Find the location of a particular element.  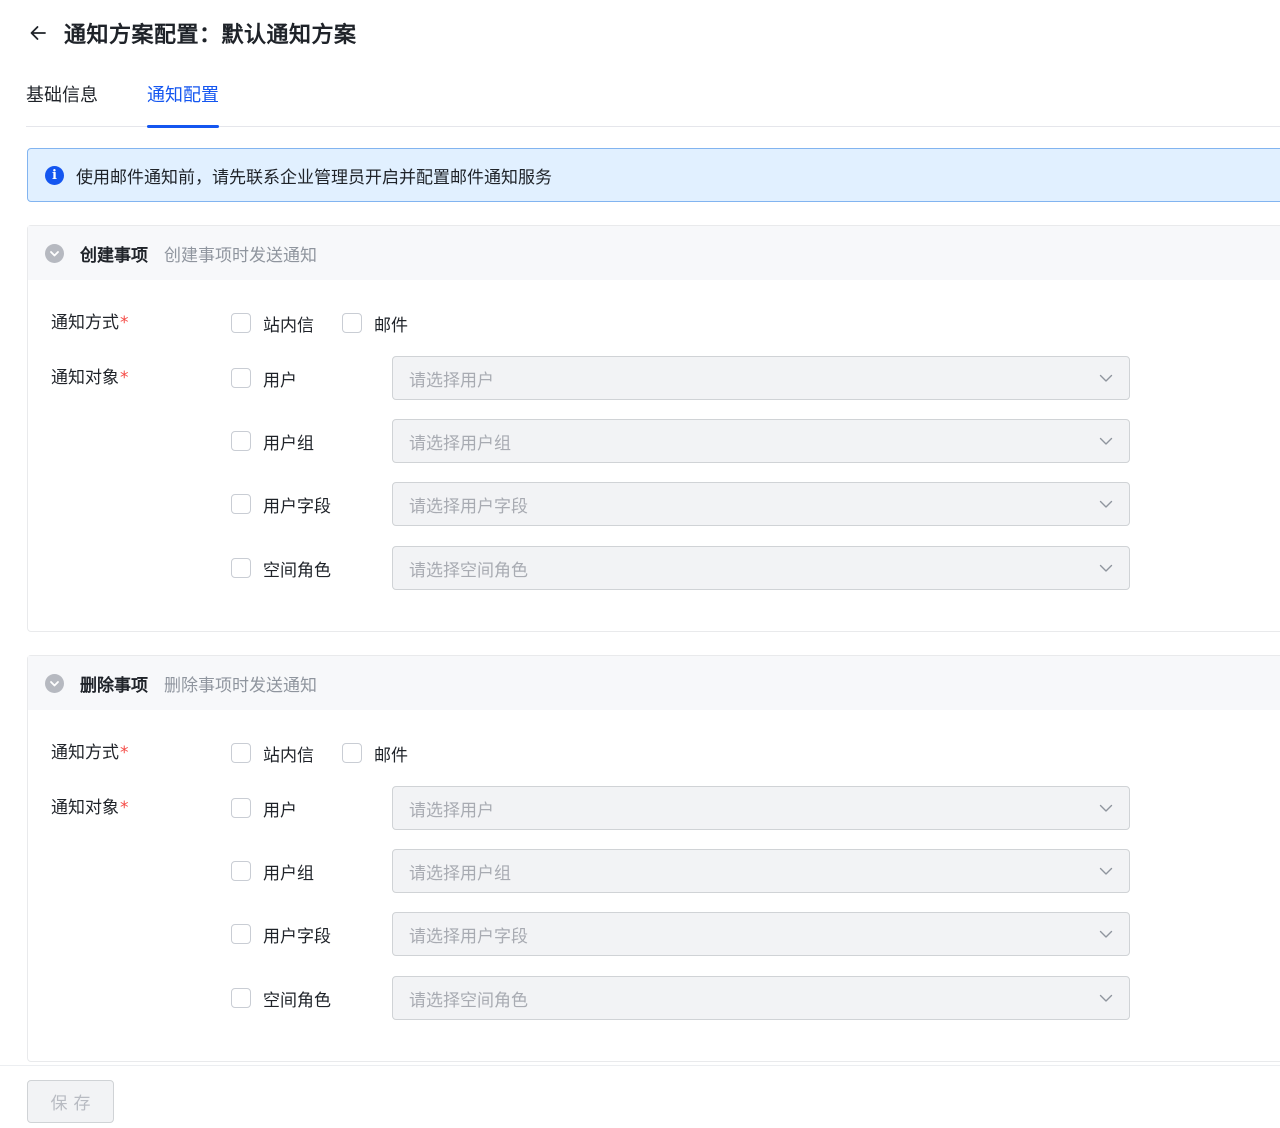

alert-text: 使用邮件通知前，请先联系企业管理员开启并配置邮件通知服务 is located at coordinates (314, 177).